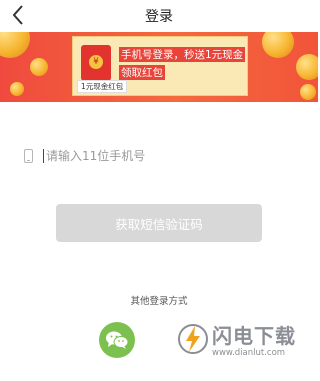 Image resolution: width=320 pixels, height=381 pixels. Describe the element at coordinates (28, 156) in the screenshot. I see `phone-icon` at that location.